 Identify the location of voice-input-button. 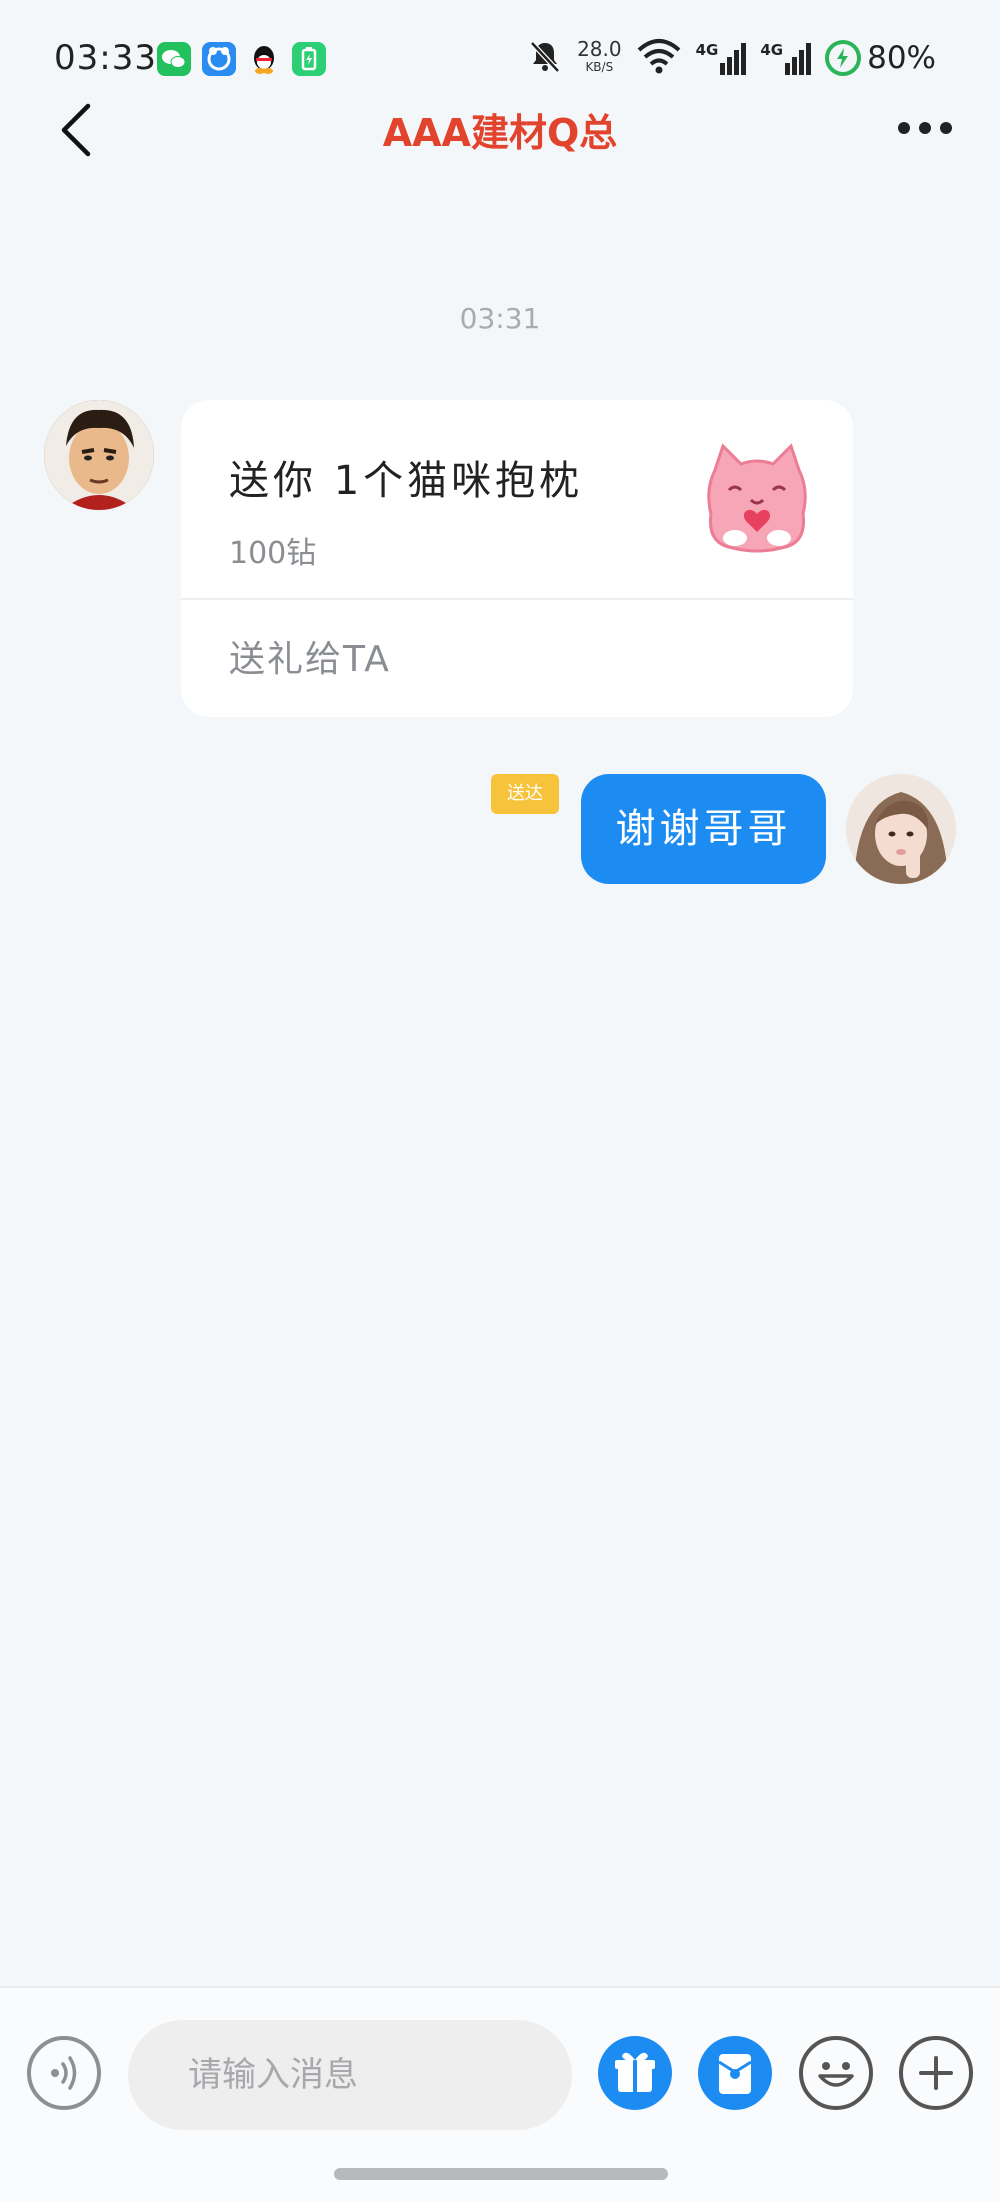
(64, 2073).